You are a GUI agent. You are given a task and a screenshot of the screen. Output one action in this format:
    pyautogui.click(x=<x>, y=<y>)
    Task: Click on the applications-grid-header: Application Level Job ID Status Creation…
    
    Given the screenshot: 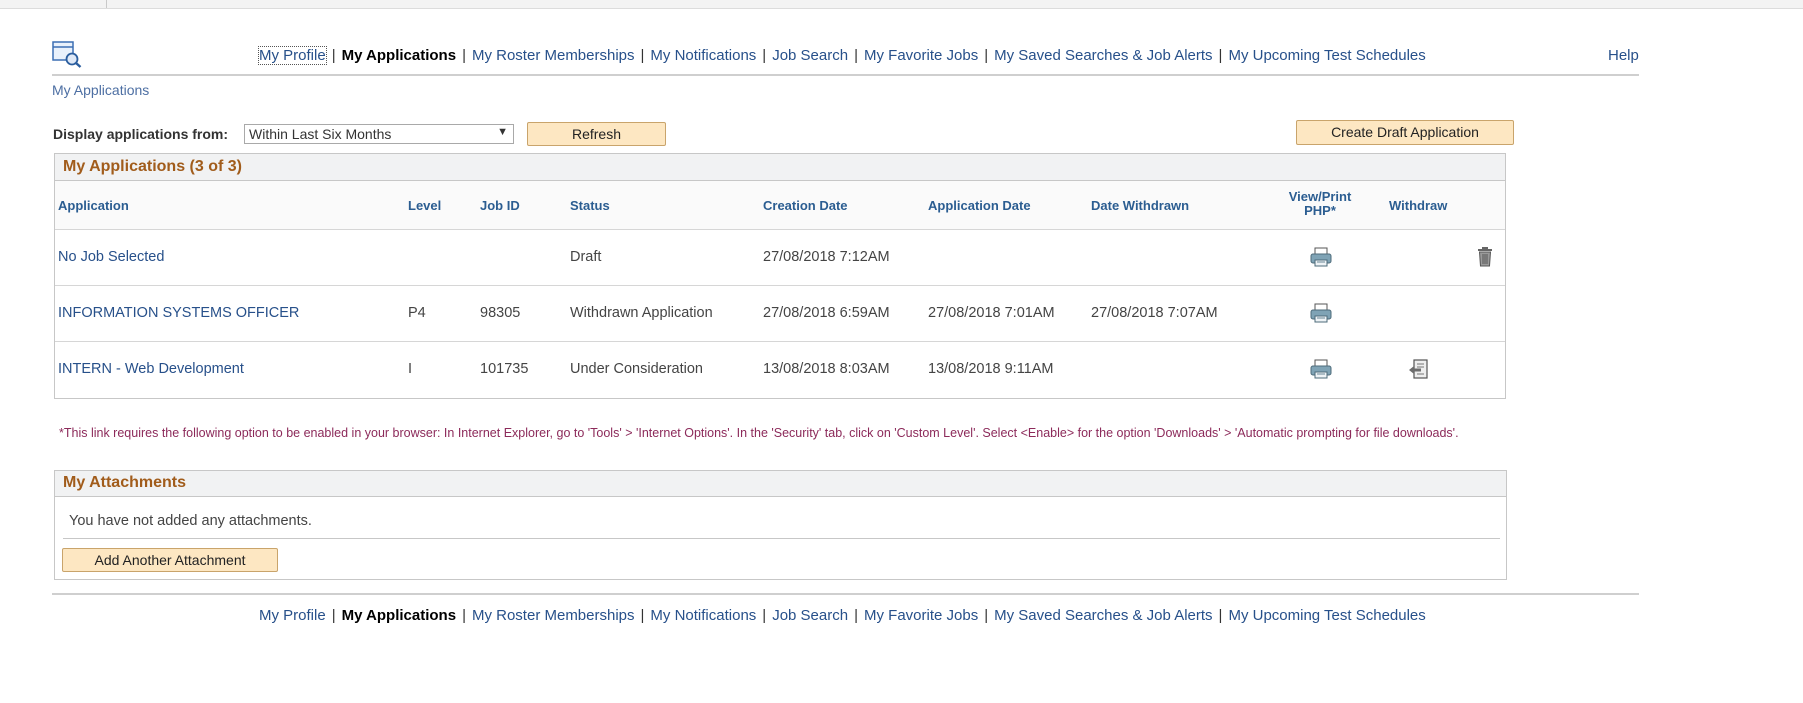 What is the action you would take?
    pyautogui.click(x=780, y=205)
    